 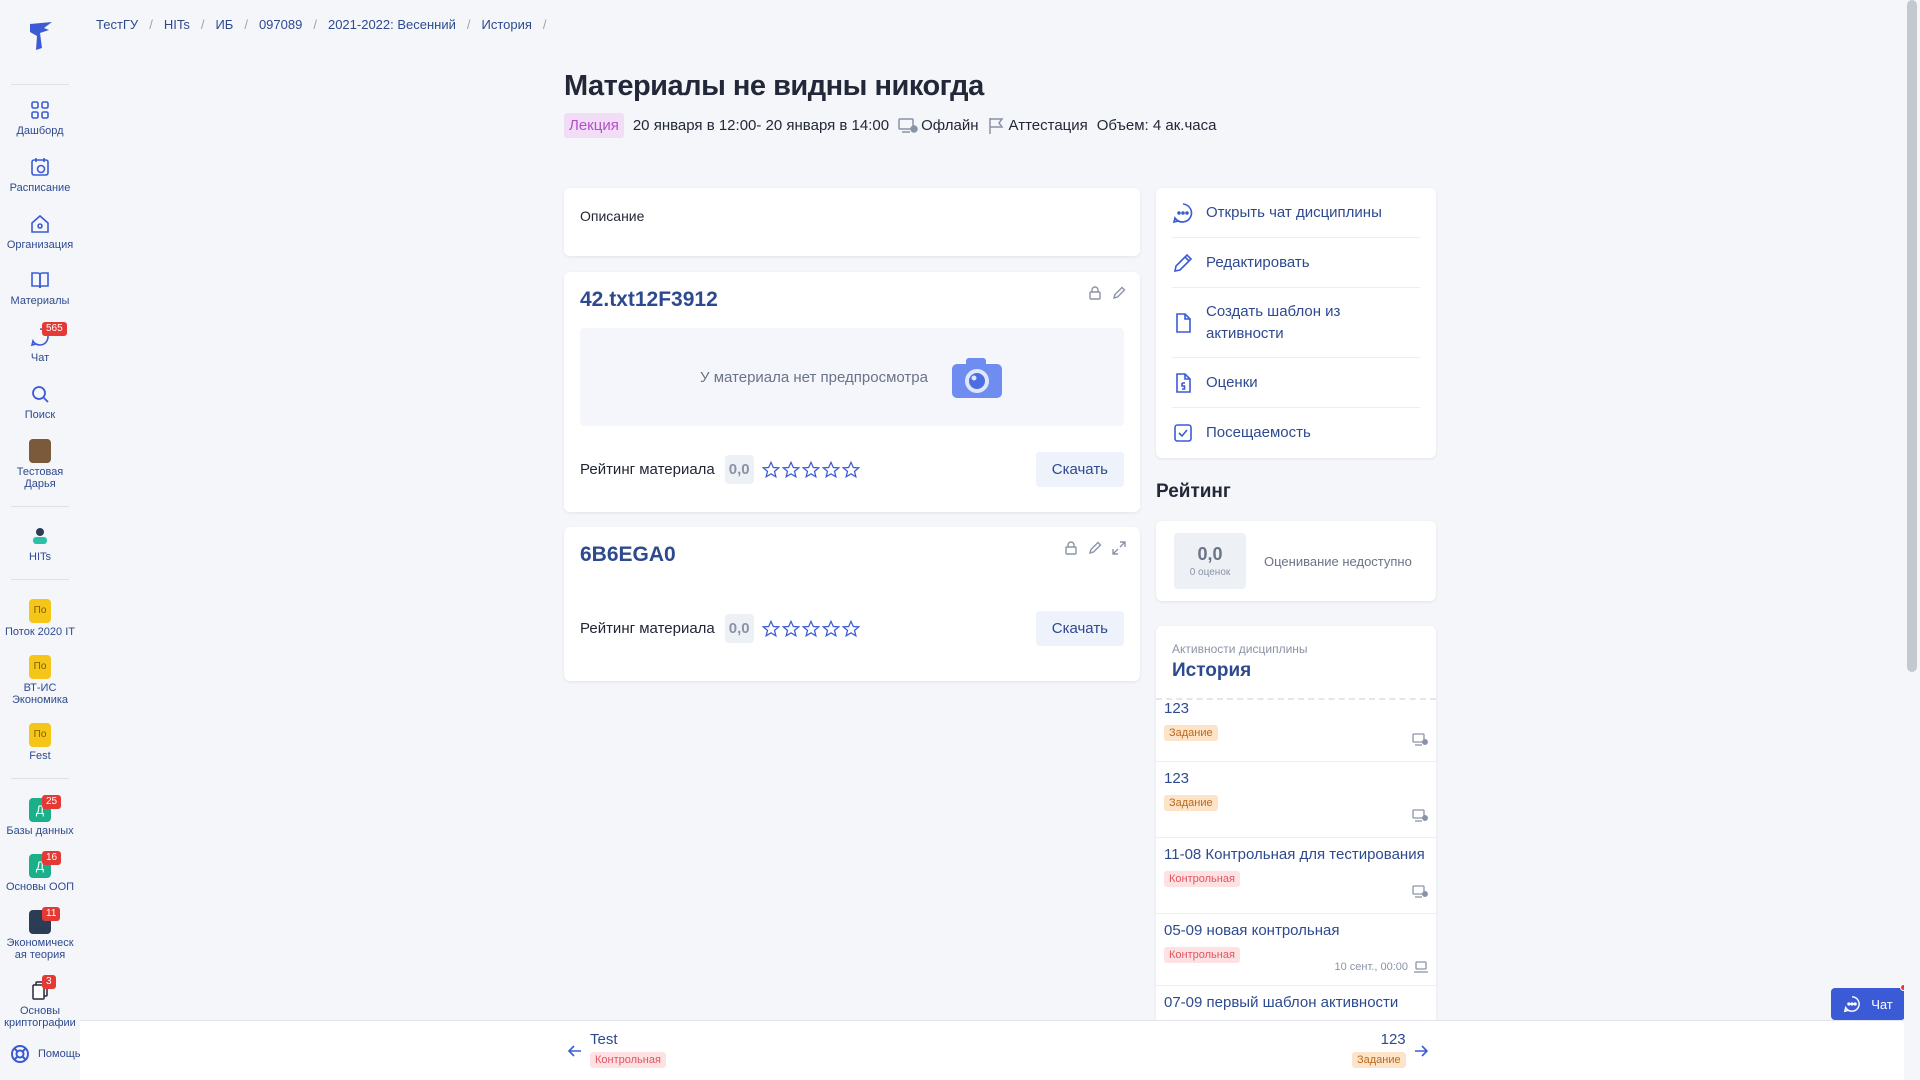 I want to click on breadcrumb-item: ИБ, so click(x=224, y=24).